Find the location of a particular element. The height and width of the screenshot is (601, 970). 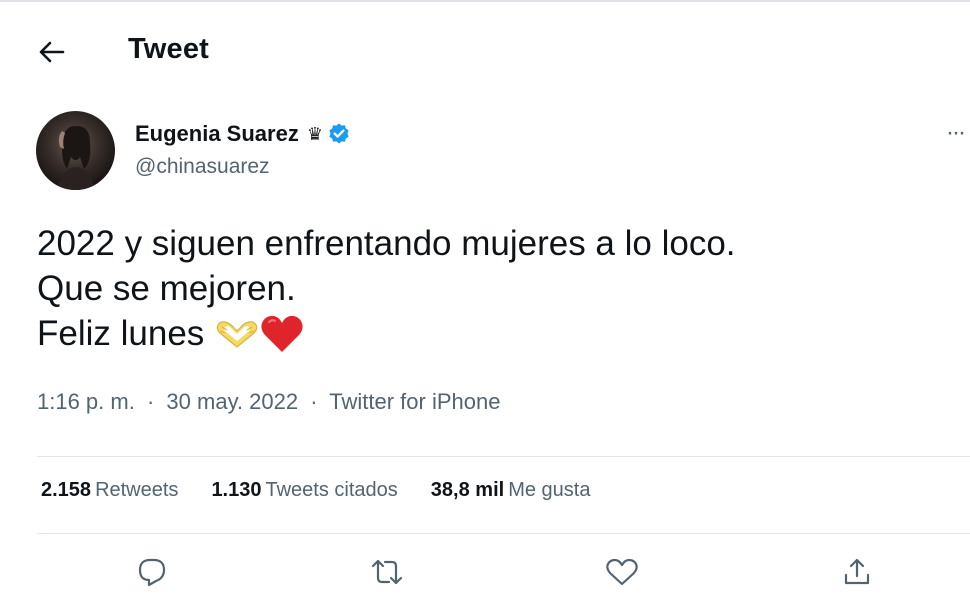

tweet-source: Twitter for iPhone is located at coordinates (414, 401).